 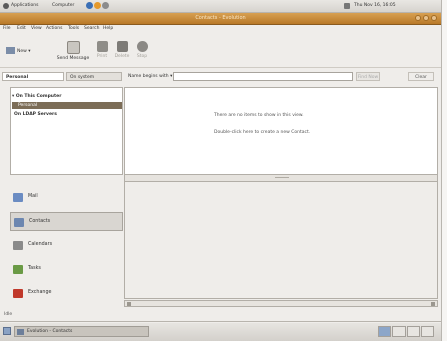 I want to click on envelope-icon, so click(x=73, y=47).